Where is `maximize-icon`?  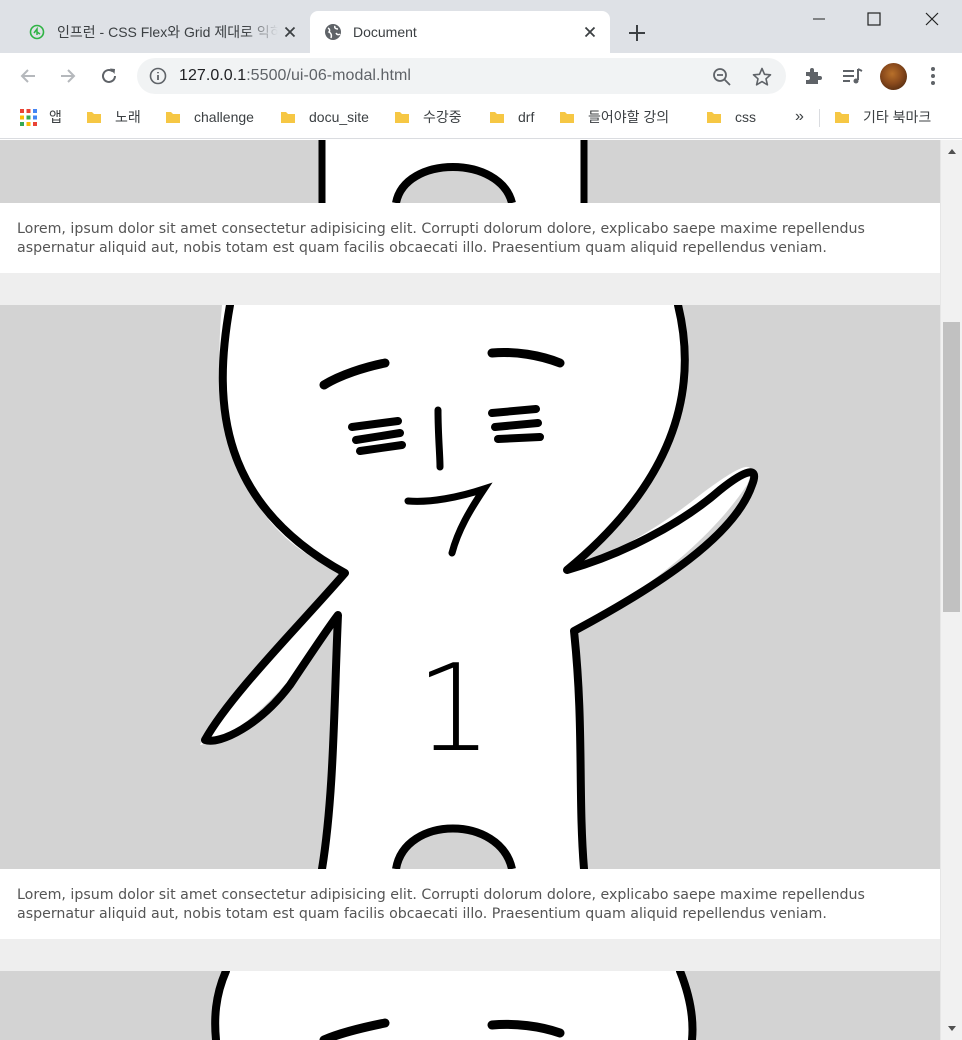
maximize-icon is located at coordinates (874, 19).